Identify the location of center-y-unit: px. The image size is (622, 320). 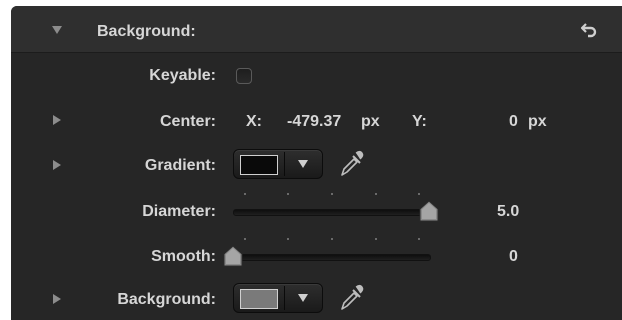
(537, 121).